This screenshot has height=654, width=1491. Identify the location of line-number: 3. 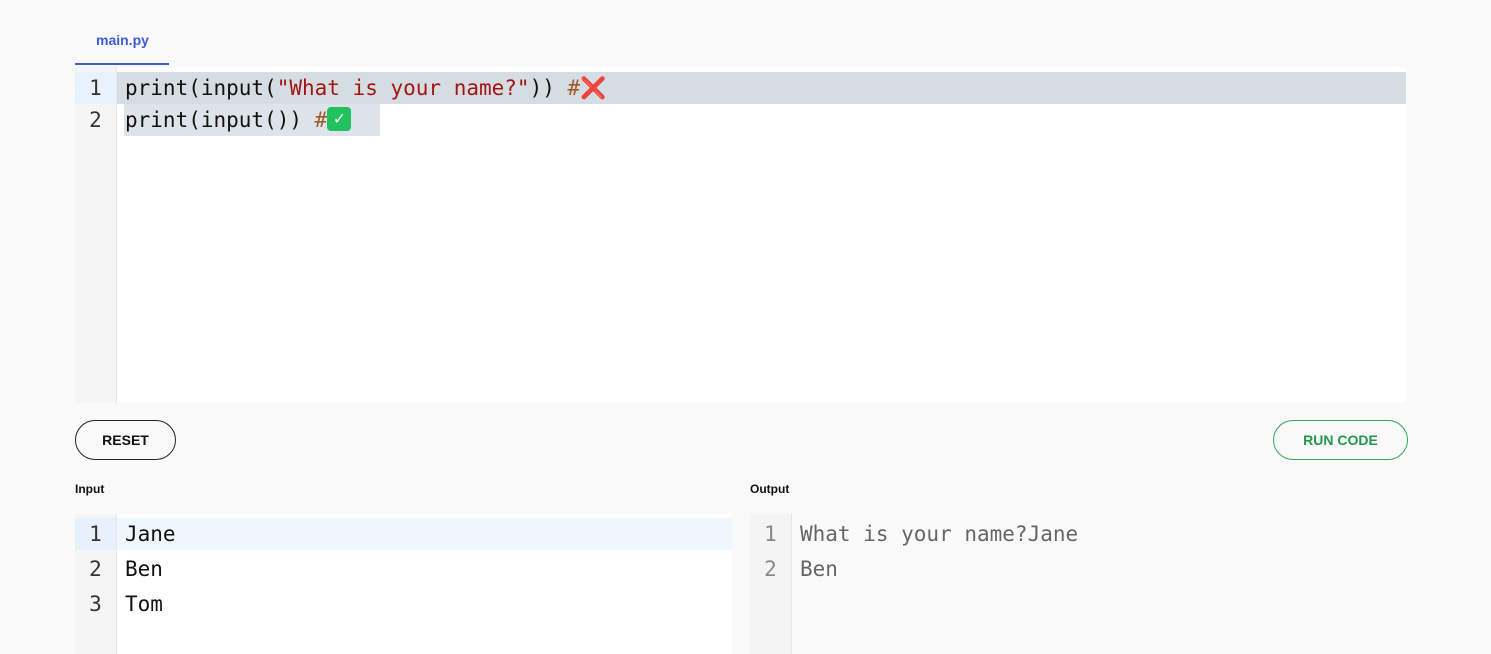
(95, 604).